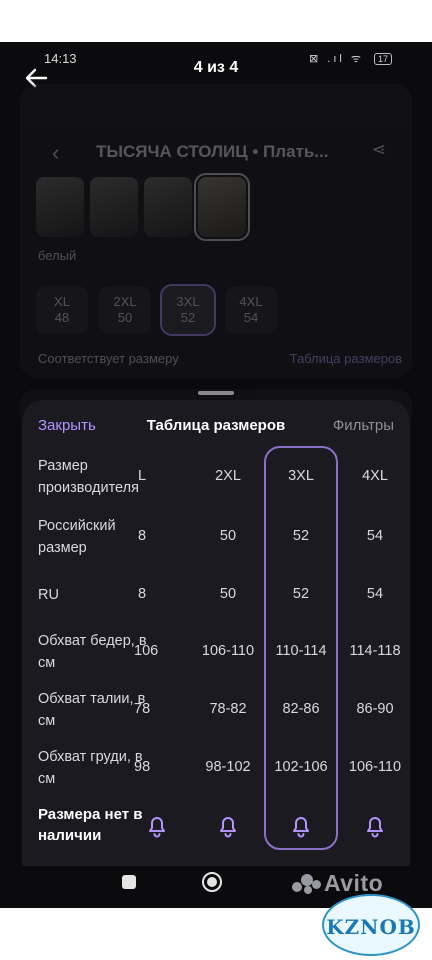  I want to click on kznob-watermark-logo: KZNOB, so click(371, 925).